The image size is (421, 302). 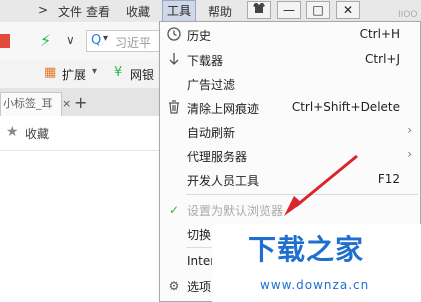 I want to click on watermark-logo: 下载之家 www.downza.cn, so click(x=316, y=263).